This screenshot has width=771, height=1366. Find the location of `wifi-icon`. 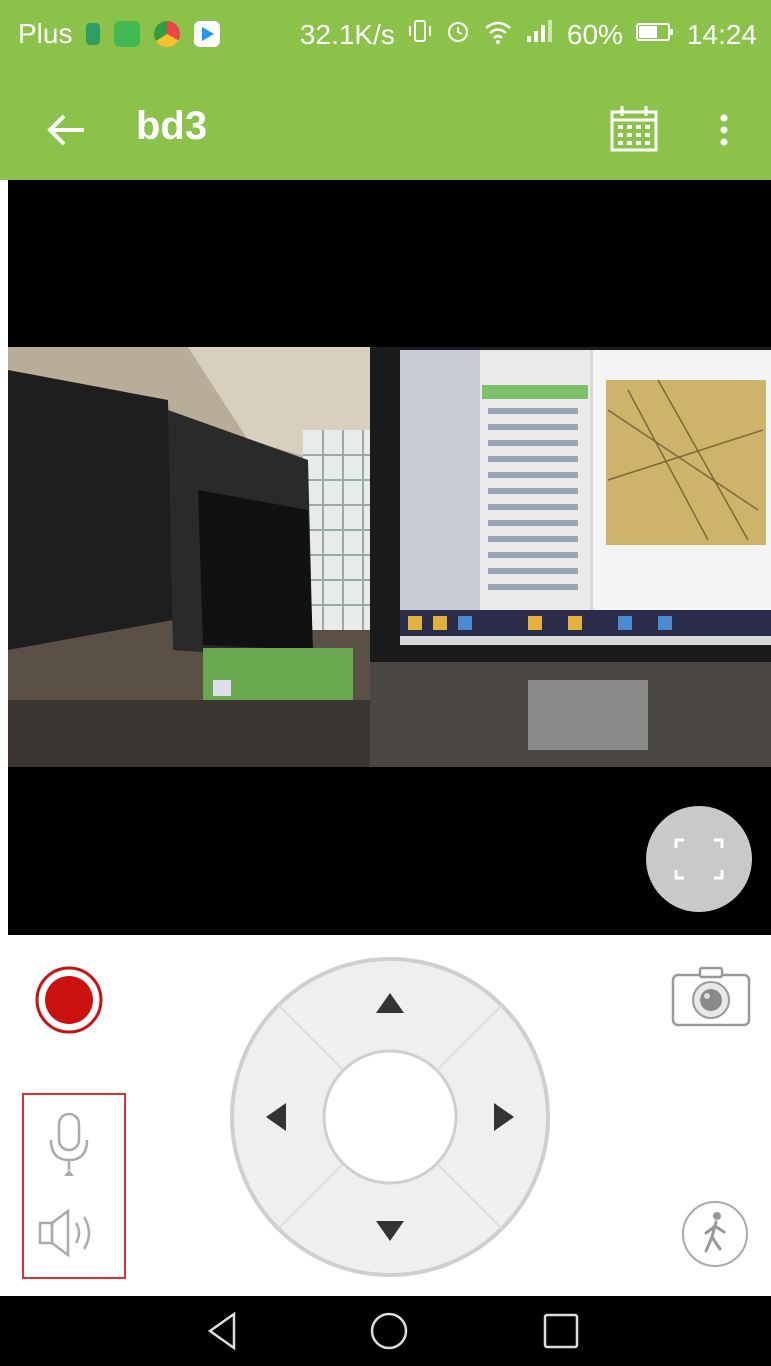

wifi-icon is located at coordinates (498, 34).